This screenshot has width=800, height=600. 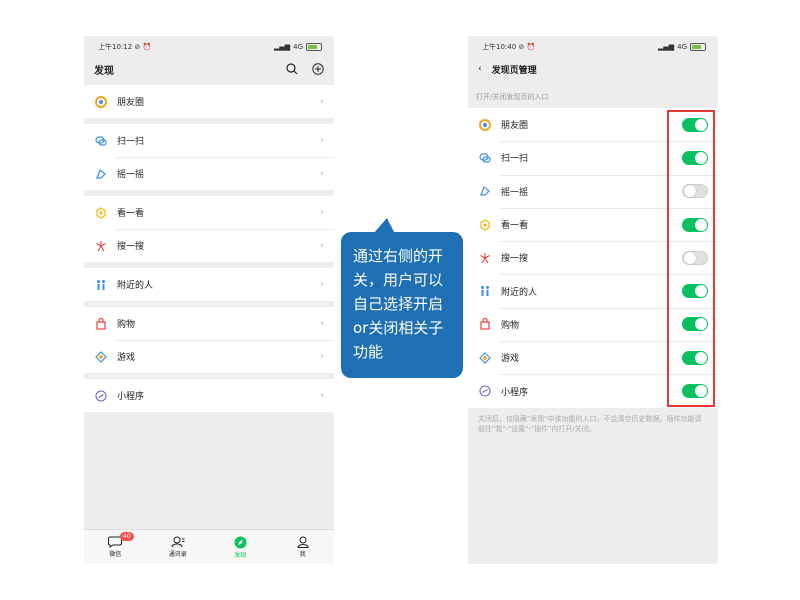 I want to click on shop-game-group: 购物 › 游戏 ›, so click(x=209, y=340).